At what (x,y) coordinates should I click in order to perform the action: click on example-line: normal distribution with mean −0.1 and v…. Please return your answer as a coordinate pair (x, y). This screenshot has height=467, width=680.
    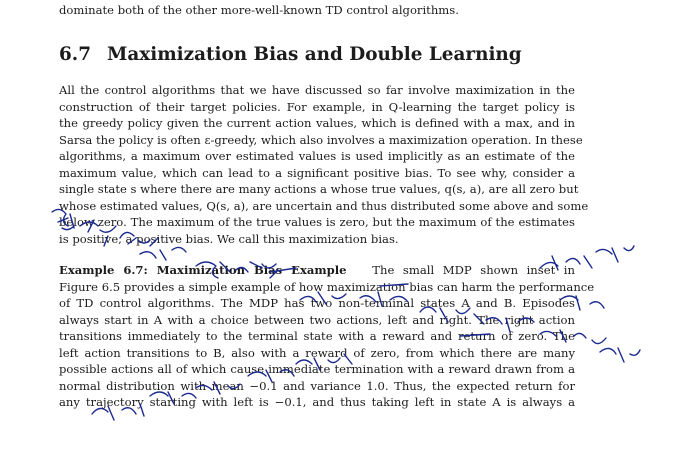
    Looking at the image, I should click on (317, 385).